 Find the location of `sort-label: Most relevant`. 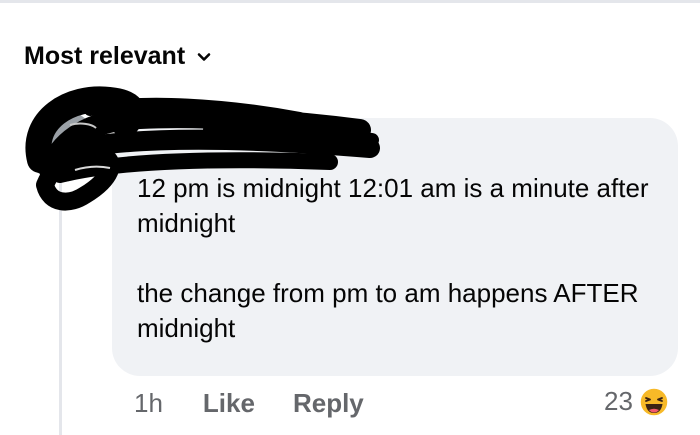

sort-label: Most relevant is located at coordinates (105, 56).